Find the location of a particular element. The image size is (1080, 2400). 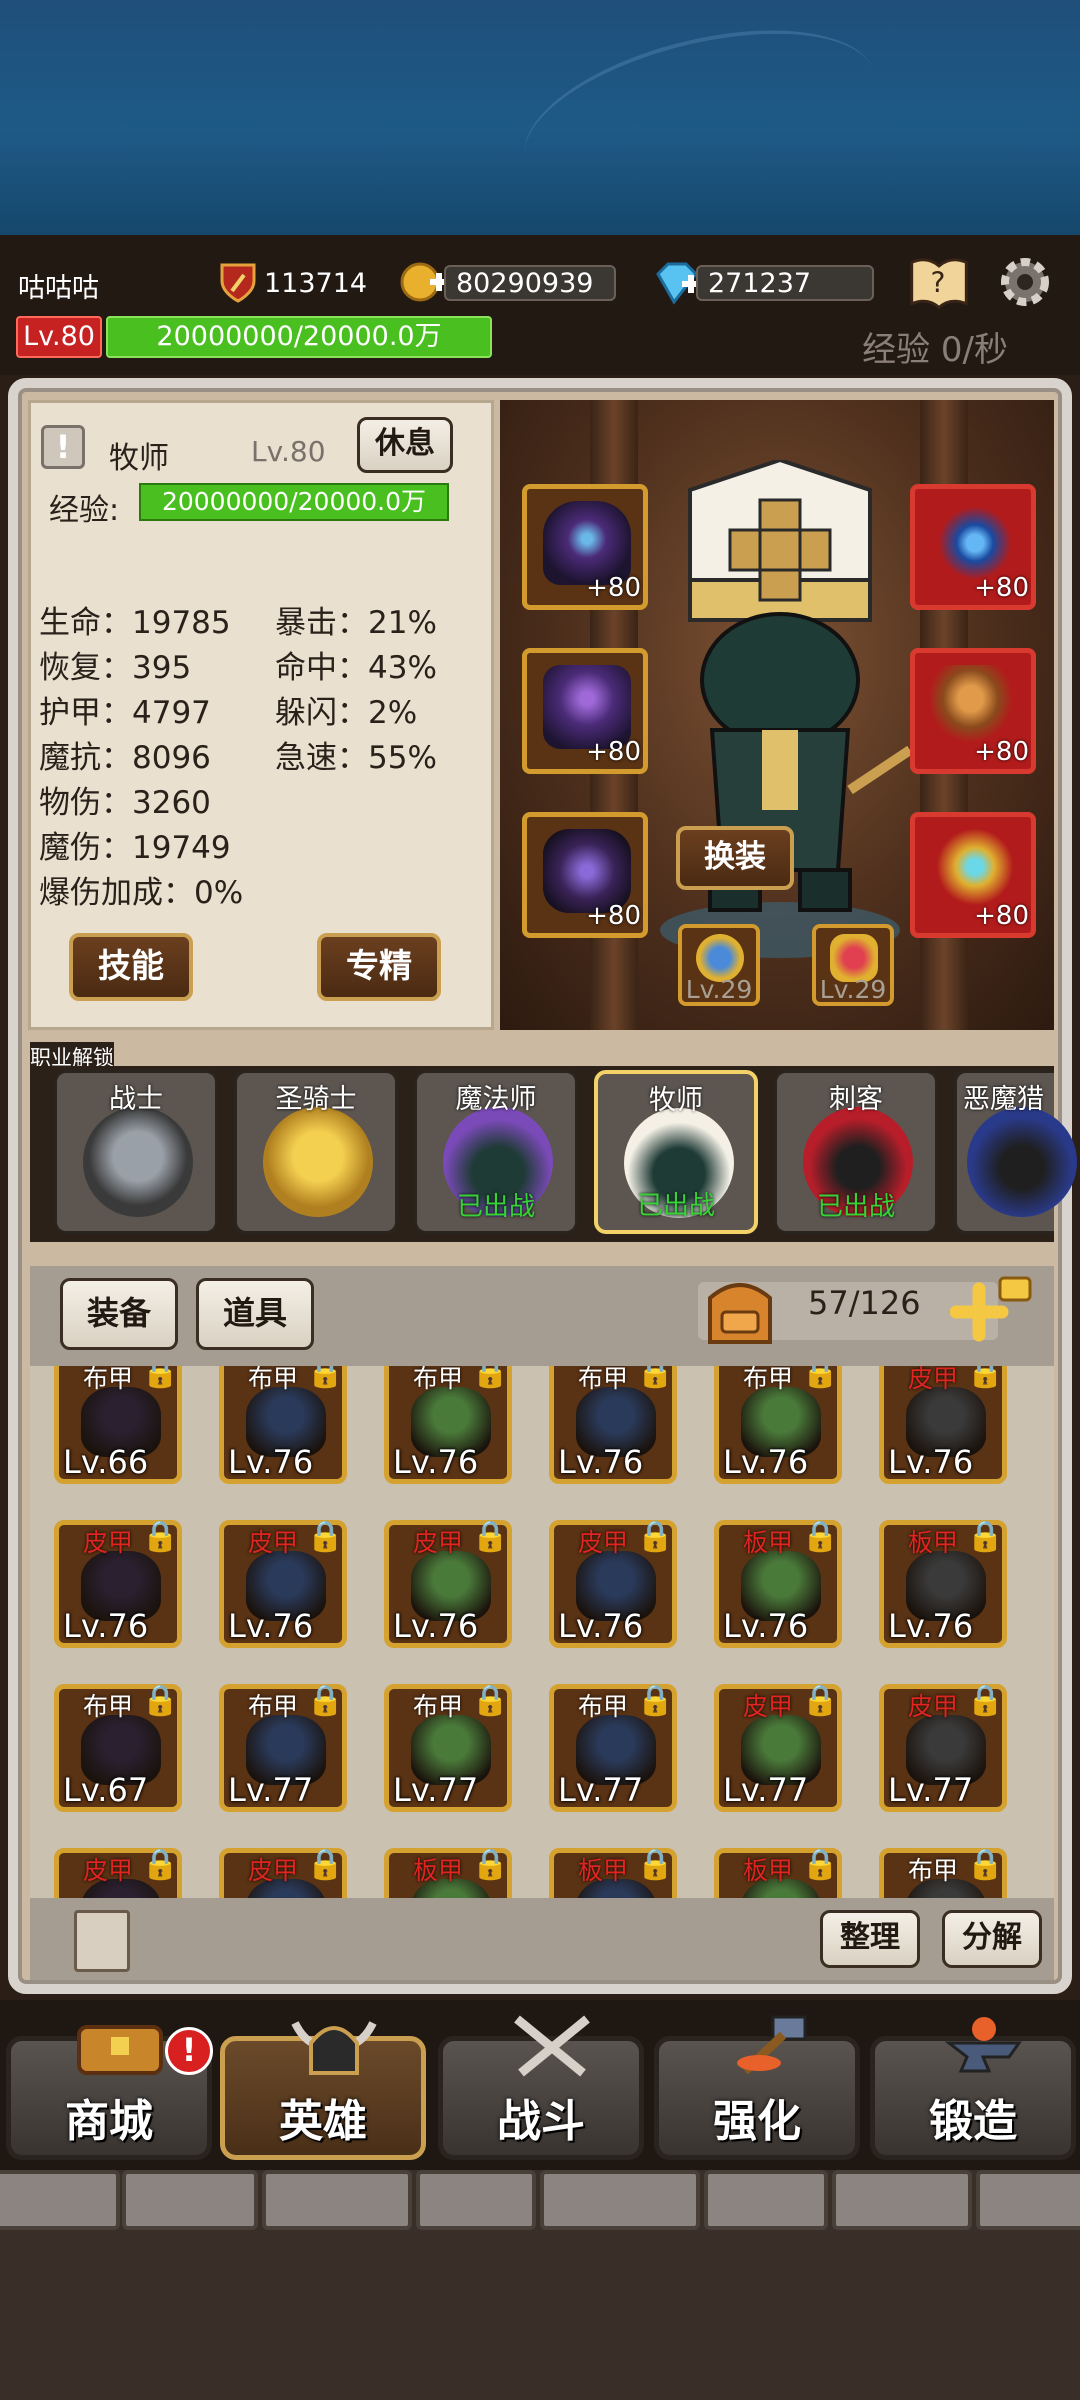

rest-button: 休息 is located at coordinates (405, 445).